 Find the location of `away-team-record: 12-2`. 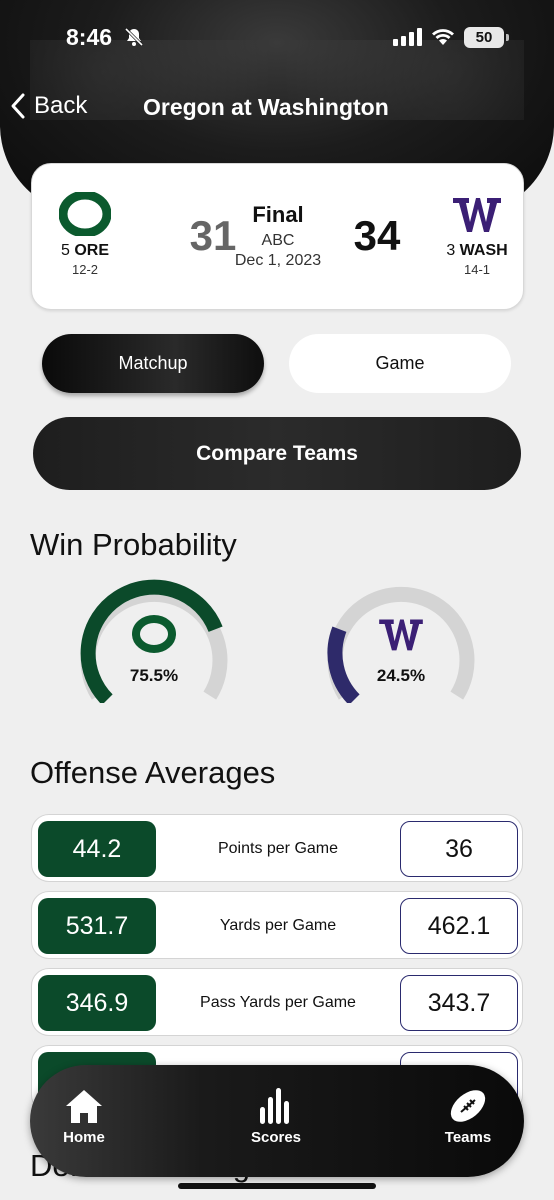

away-team-record: 12-2 is located at coordinates (85, 269).